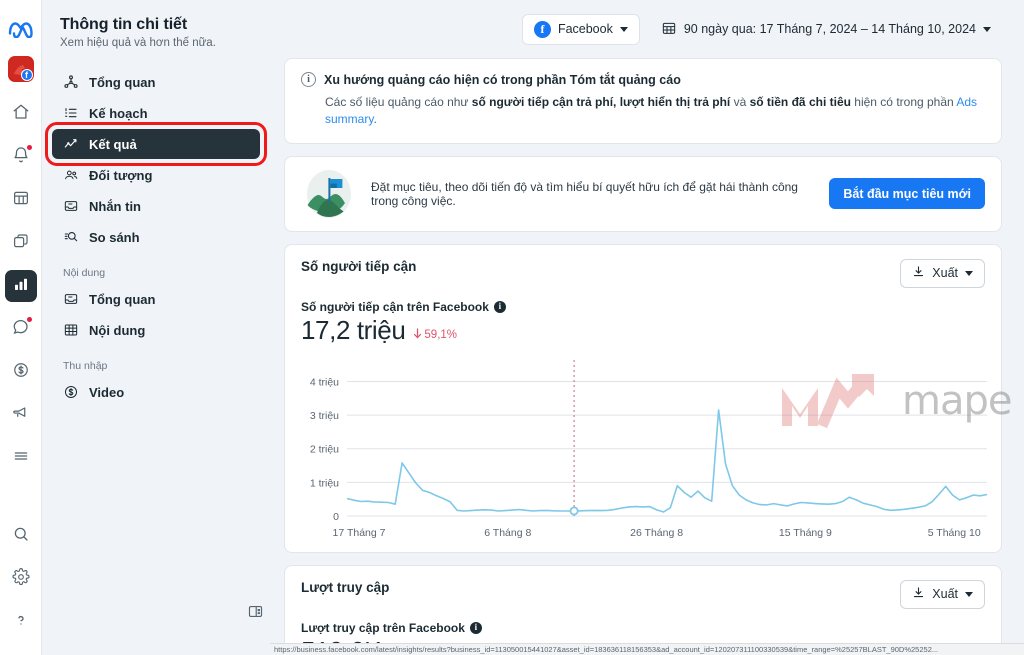 This screenshot has width=1024, height=655. Describe the element at coordinates (907, 194) in the screenshot. I see `start-new-goal-button: Bắt đầu mục tiêu mới` at that location.